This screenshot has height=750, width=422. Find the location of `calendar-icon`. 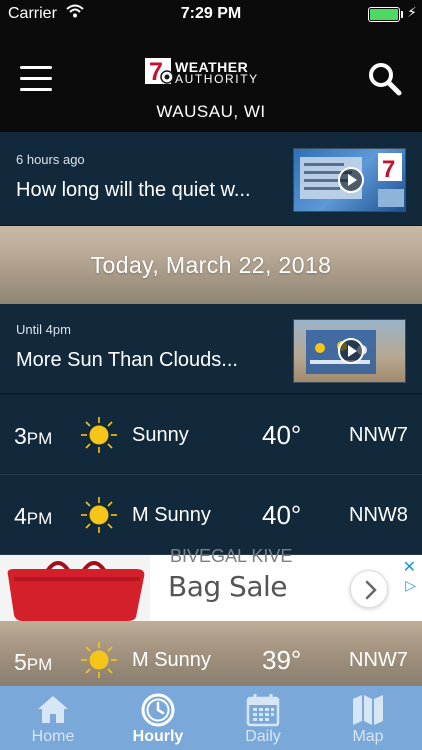

calendar-icon is located at coordinates (263, 710).